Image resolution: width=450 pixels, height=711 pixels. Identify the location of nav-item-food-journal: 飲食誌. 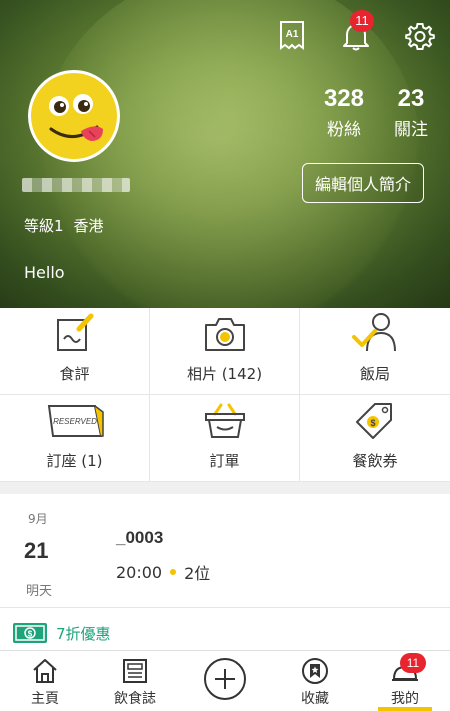
(135, 681).